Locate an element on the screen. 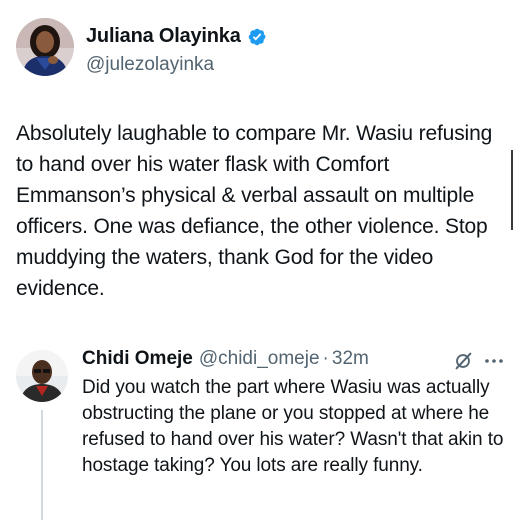  avatar-image is located at coordinates (45, 47).